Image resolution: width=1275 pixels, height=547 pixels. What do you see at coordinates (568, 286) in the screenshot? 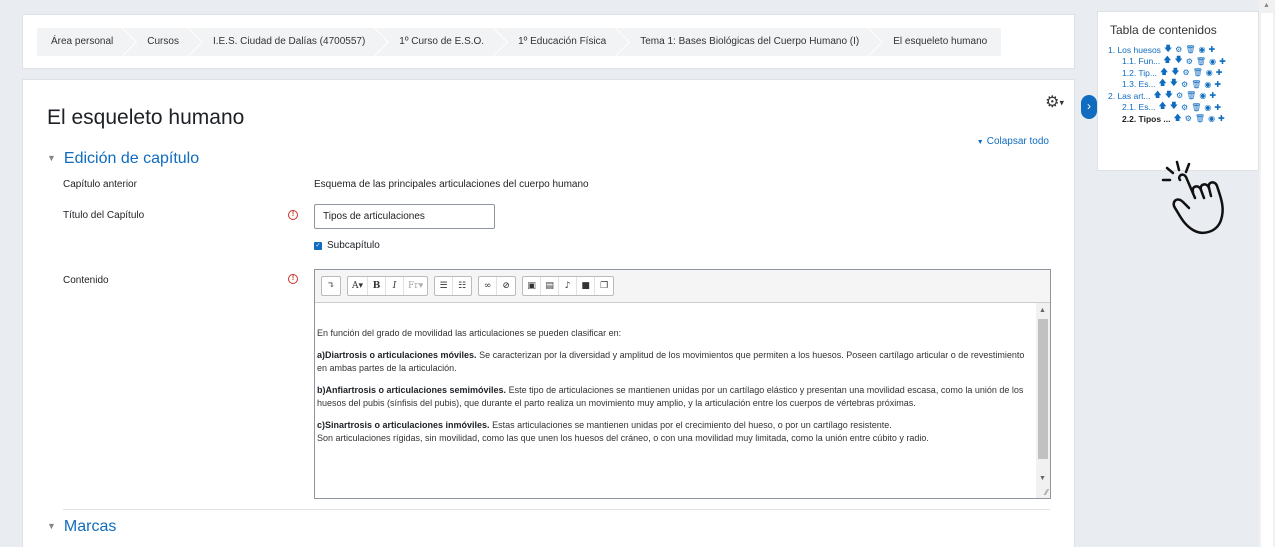
I see `microphone-icon: ♪` at bounding box center [568, 286].